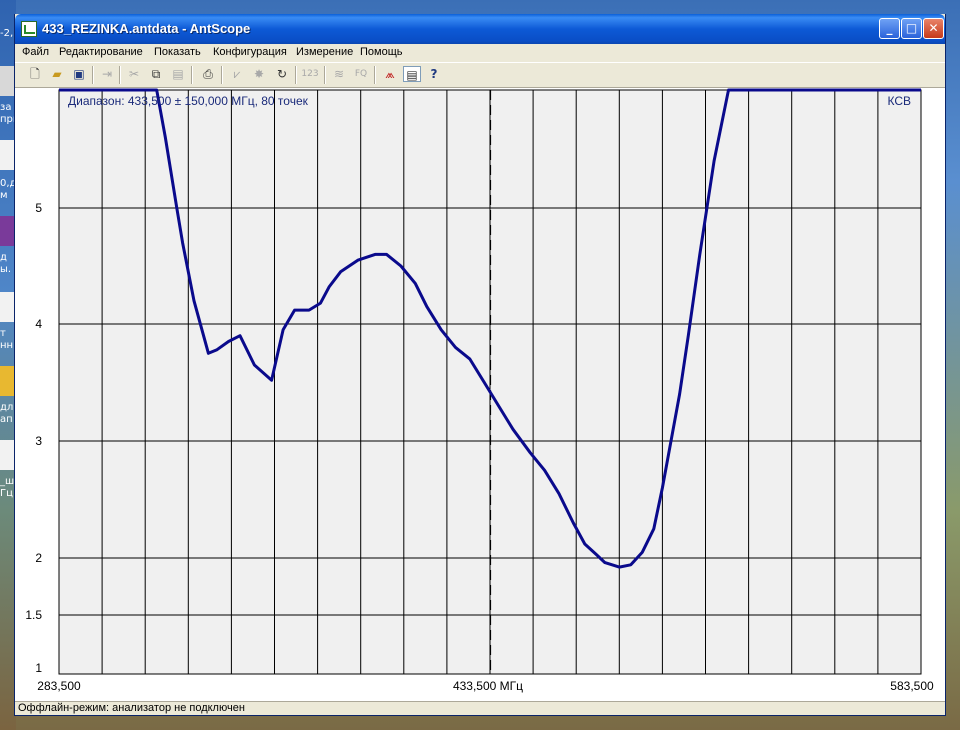  What do you see at coordinates (178, 74) in the screenshot?
I see `paste-icon: ▤` at bounding box center [178, 74].